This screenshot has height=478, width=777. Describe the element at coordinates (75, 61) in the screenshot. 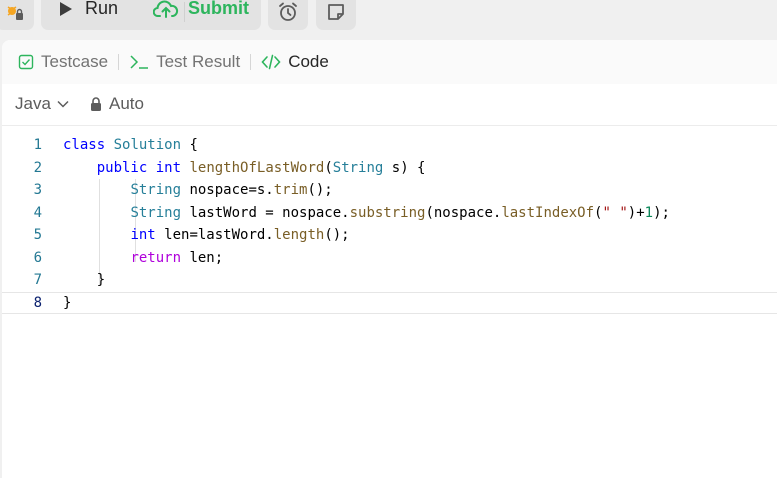

I see `tab-label: Testcase` at that location.